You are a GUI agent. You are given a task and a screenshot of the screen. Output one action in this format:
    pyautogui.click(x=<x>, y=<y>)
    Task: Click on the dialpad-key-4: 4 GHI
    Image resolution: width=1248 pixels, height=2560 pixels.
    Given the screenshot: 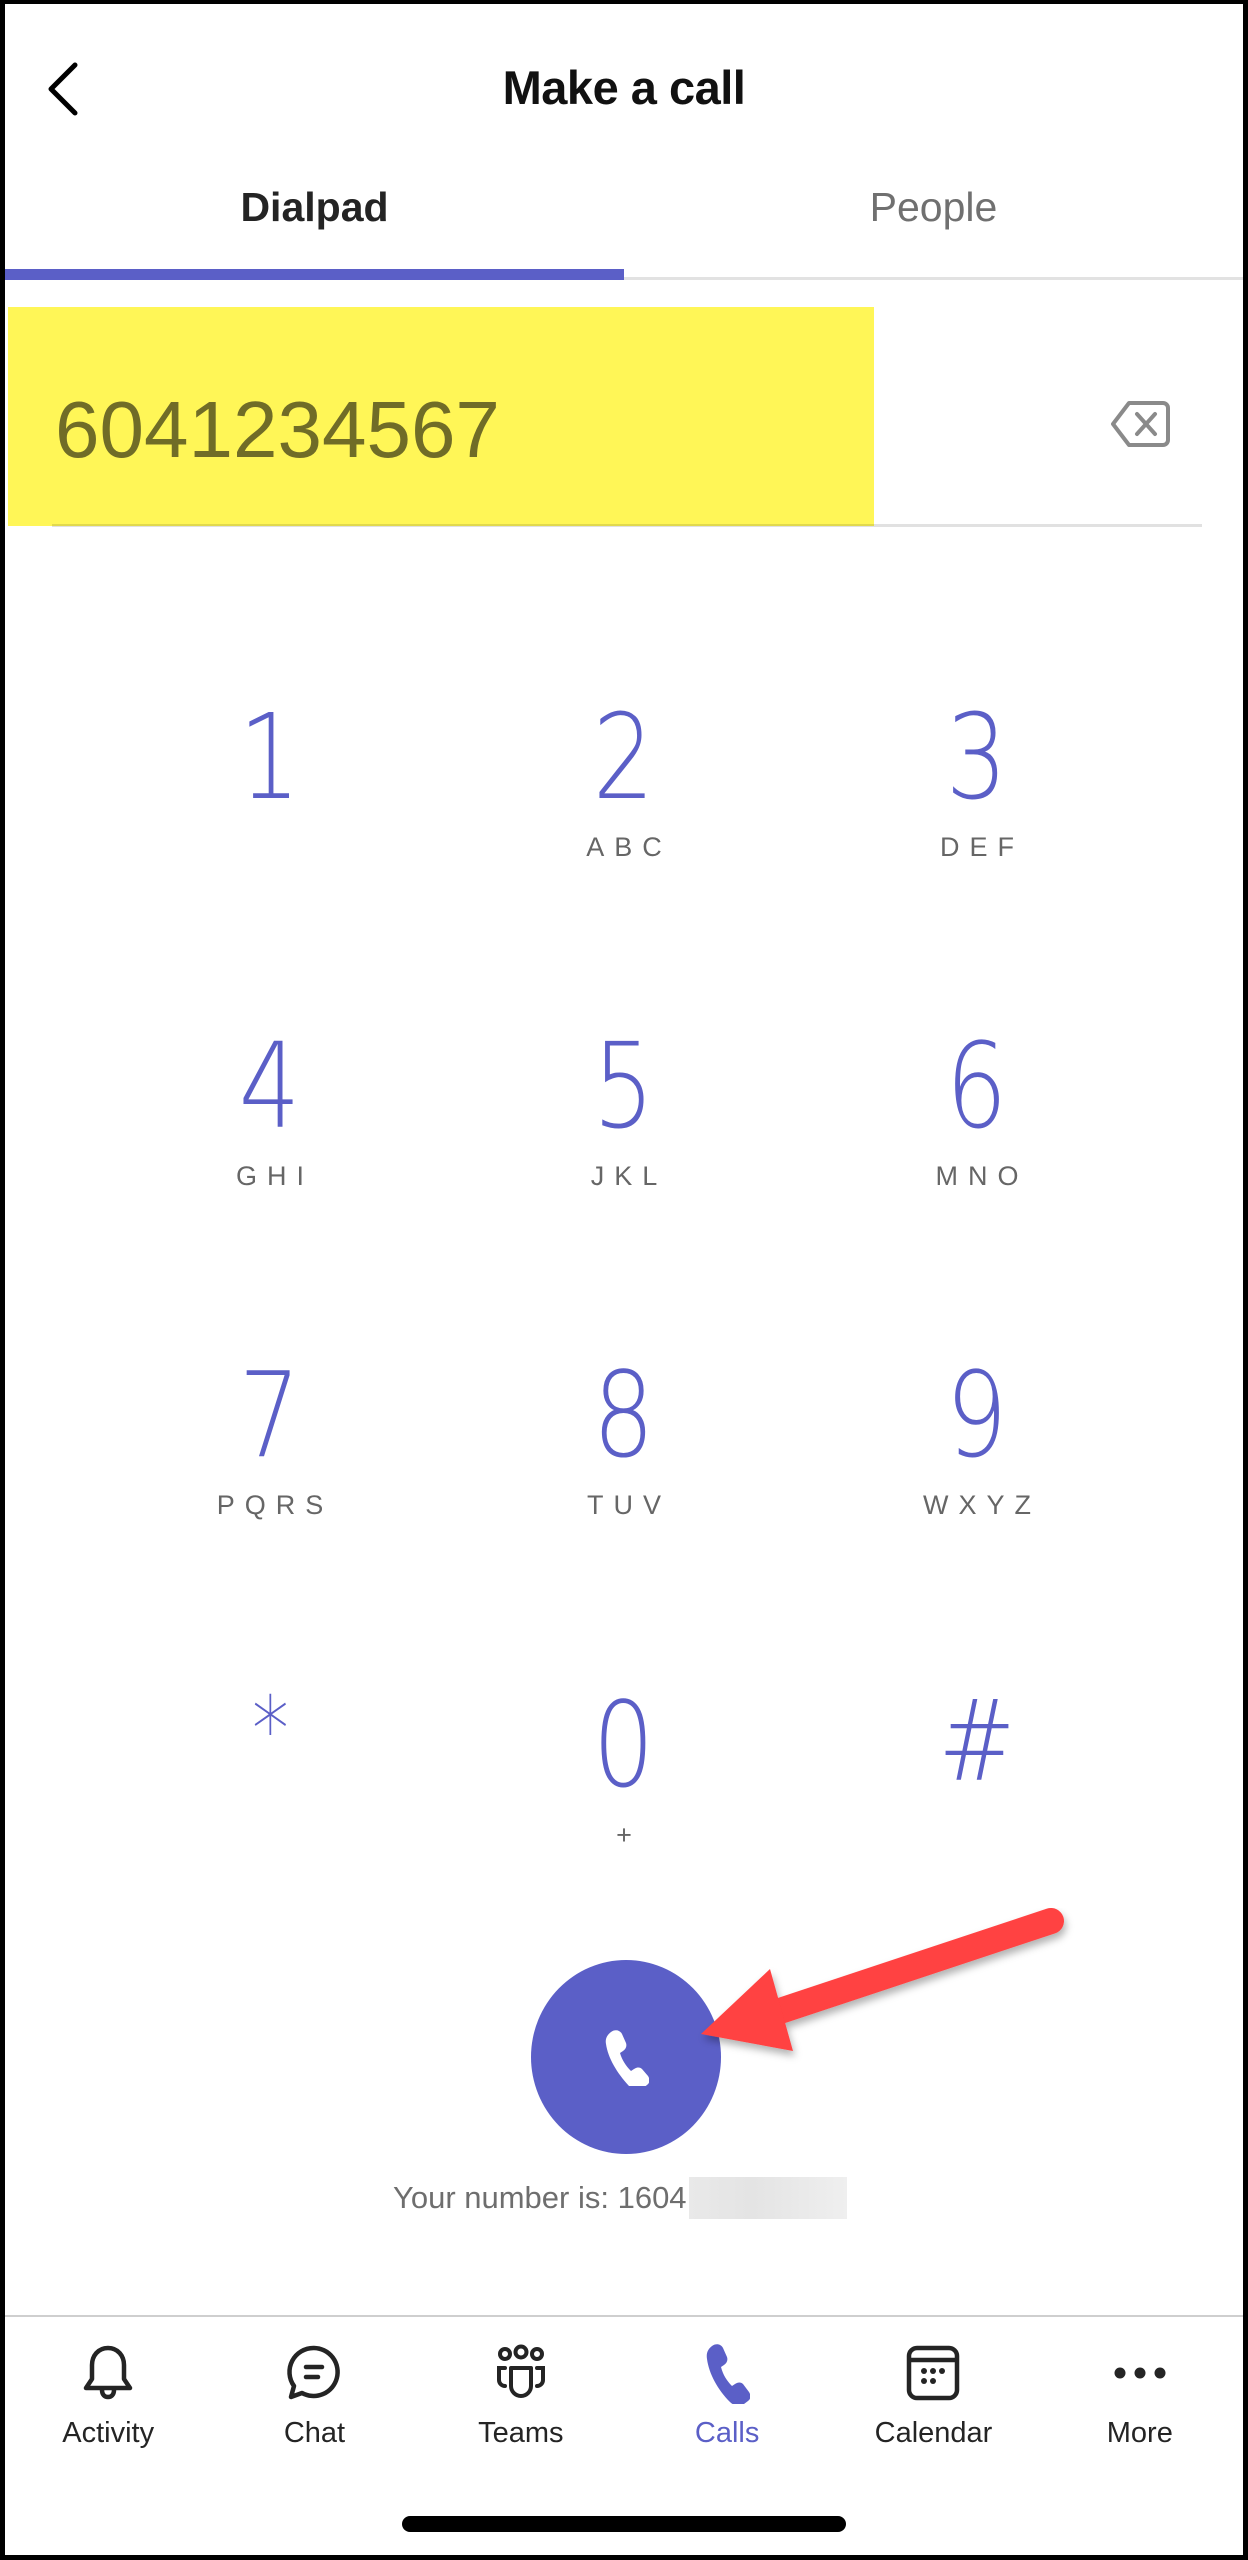 What is the action you would take?
    pyautogui.click(x=270, y=1152)
    